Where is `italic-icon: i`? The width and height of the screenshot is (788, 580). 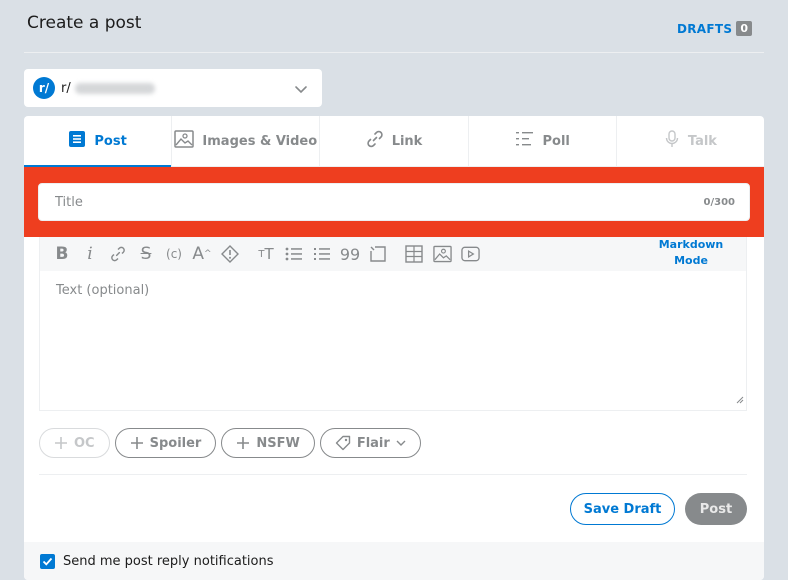 italic-icon: i is located at coordinates (90, 254).